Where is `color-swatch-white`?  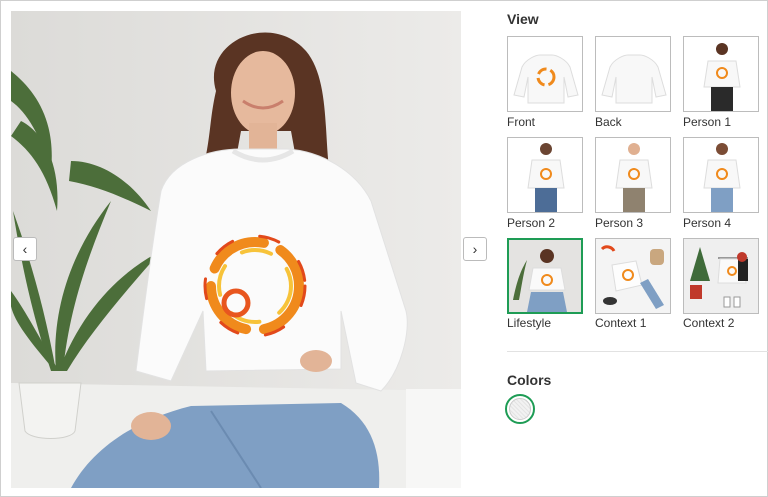 color-swatch-white is located at coordinates (520, 409).